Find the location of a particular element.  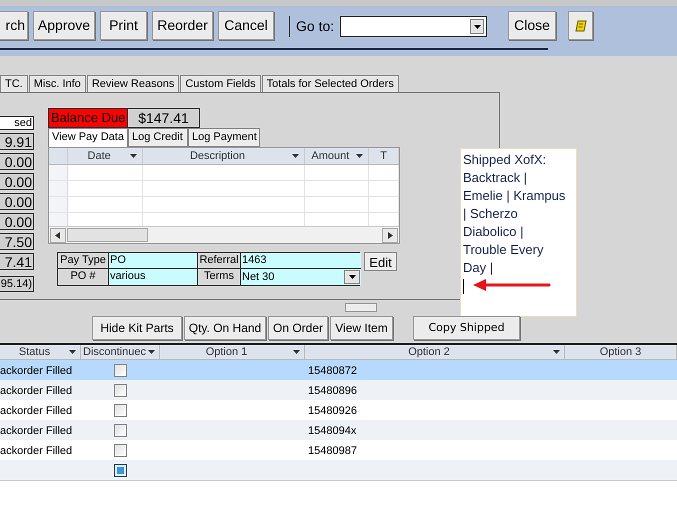

arrow-icon is located at coordinates (512, 285).